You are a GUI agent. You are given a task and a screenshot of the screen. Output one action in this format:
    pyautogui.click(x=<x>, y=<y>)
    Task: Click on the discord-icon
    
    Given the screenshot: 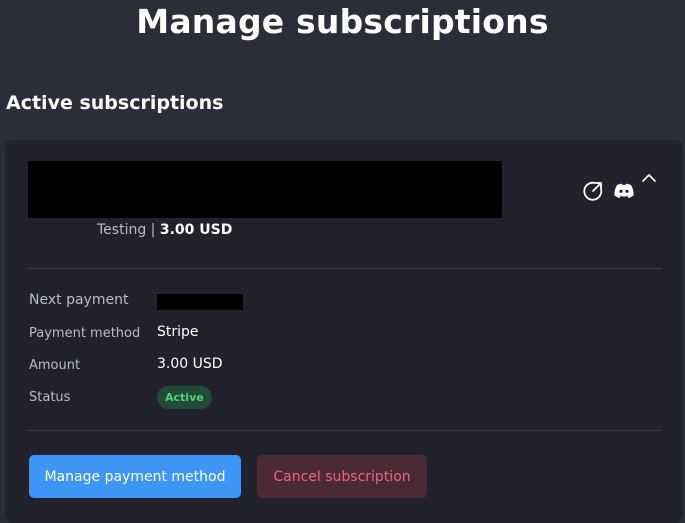 What is the action you would take?
    pyautogui.click(x=624, y=191)
    